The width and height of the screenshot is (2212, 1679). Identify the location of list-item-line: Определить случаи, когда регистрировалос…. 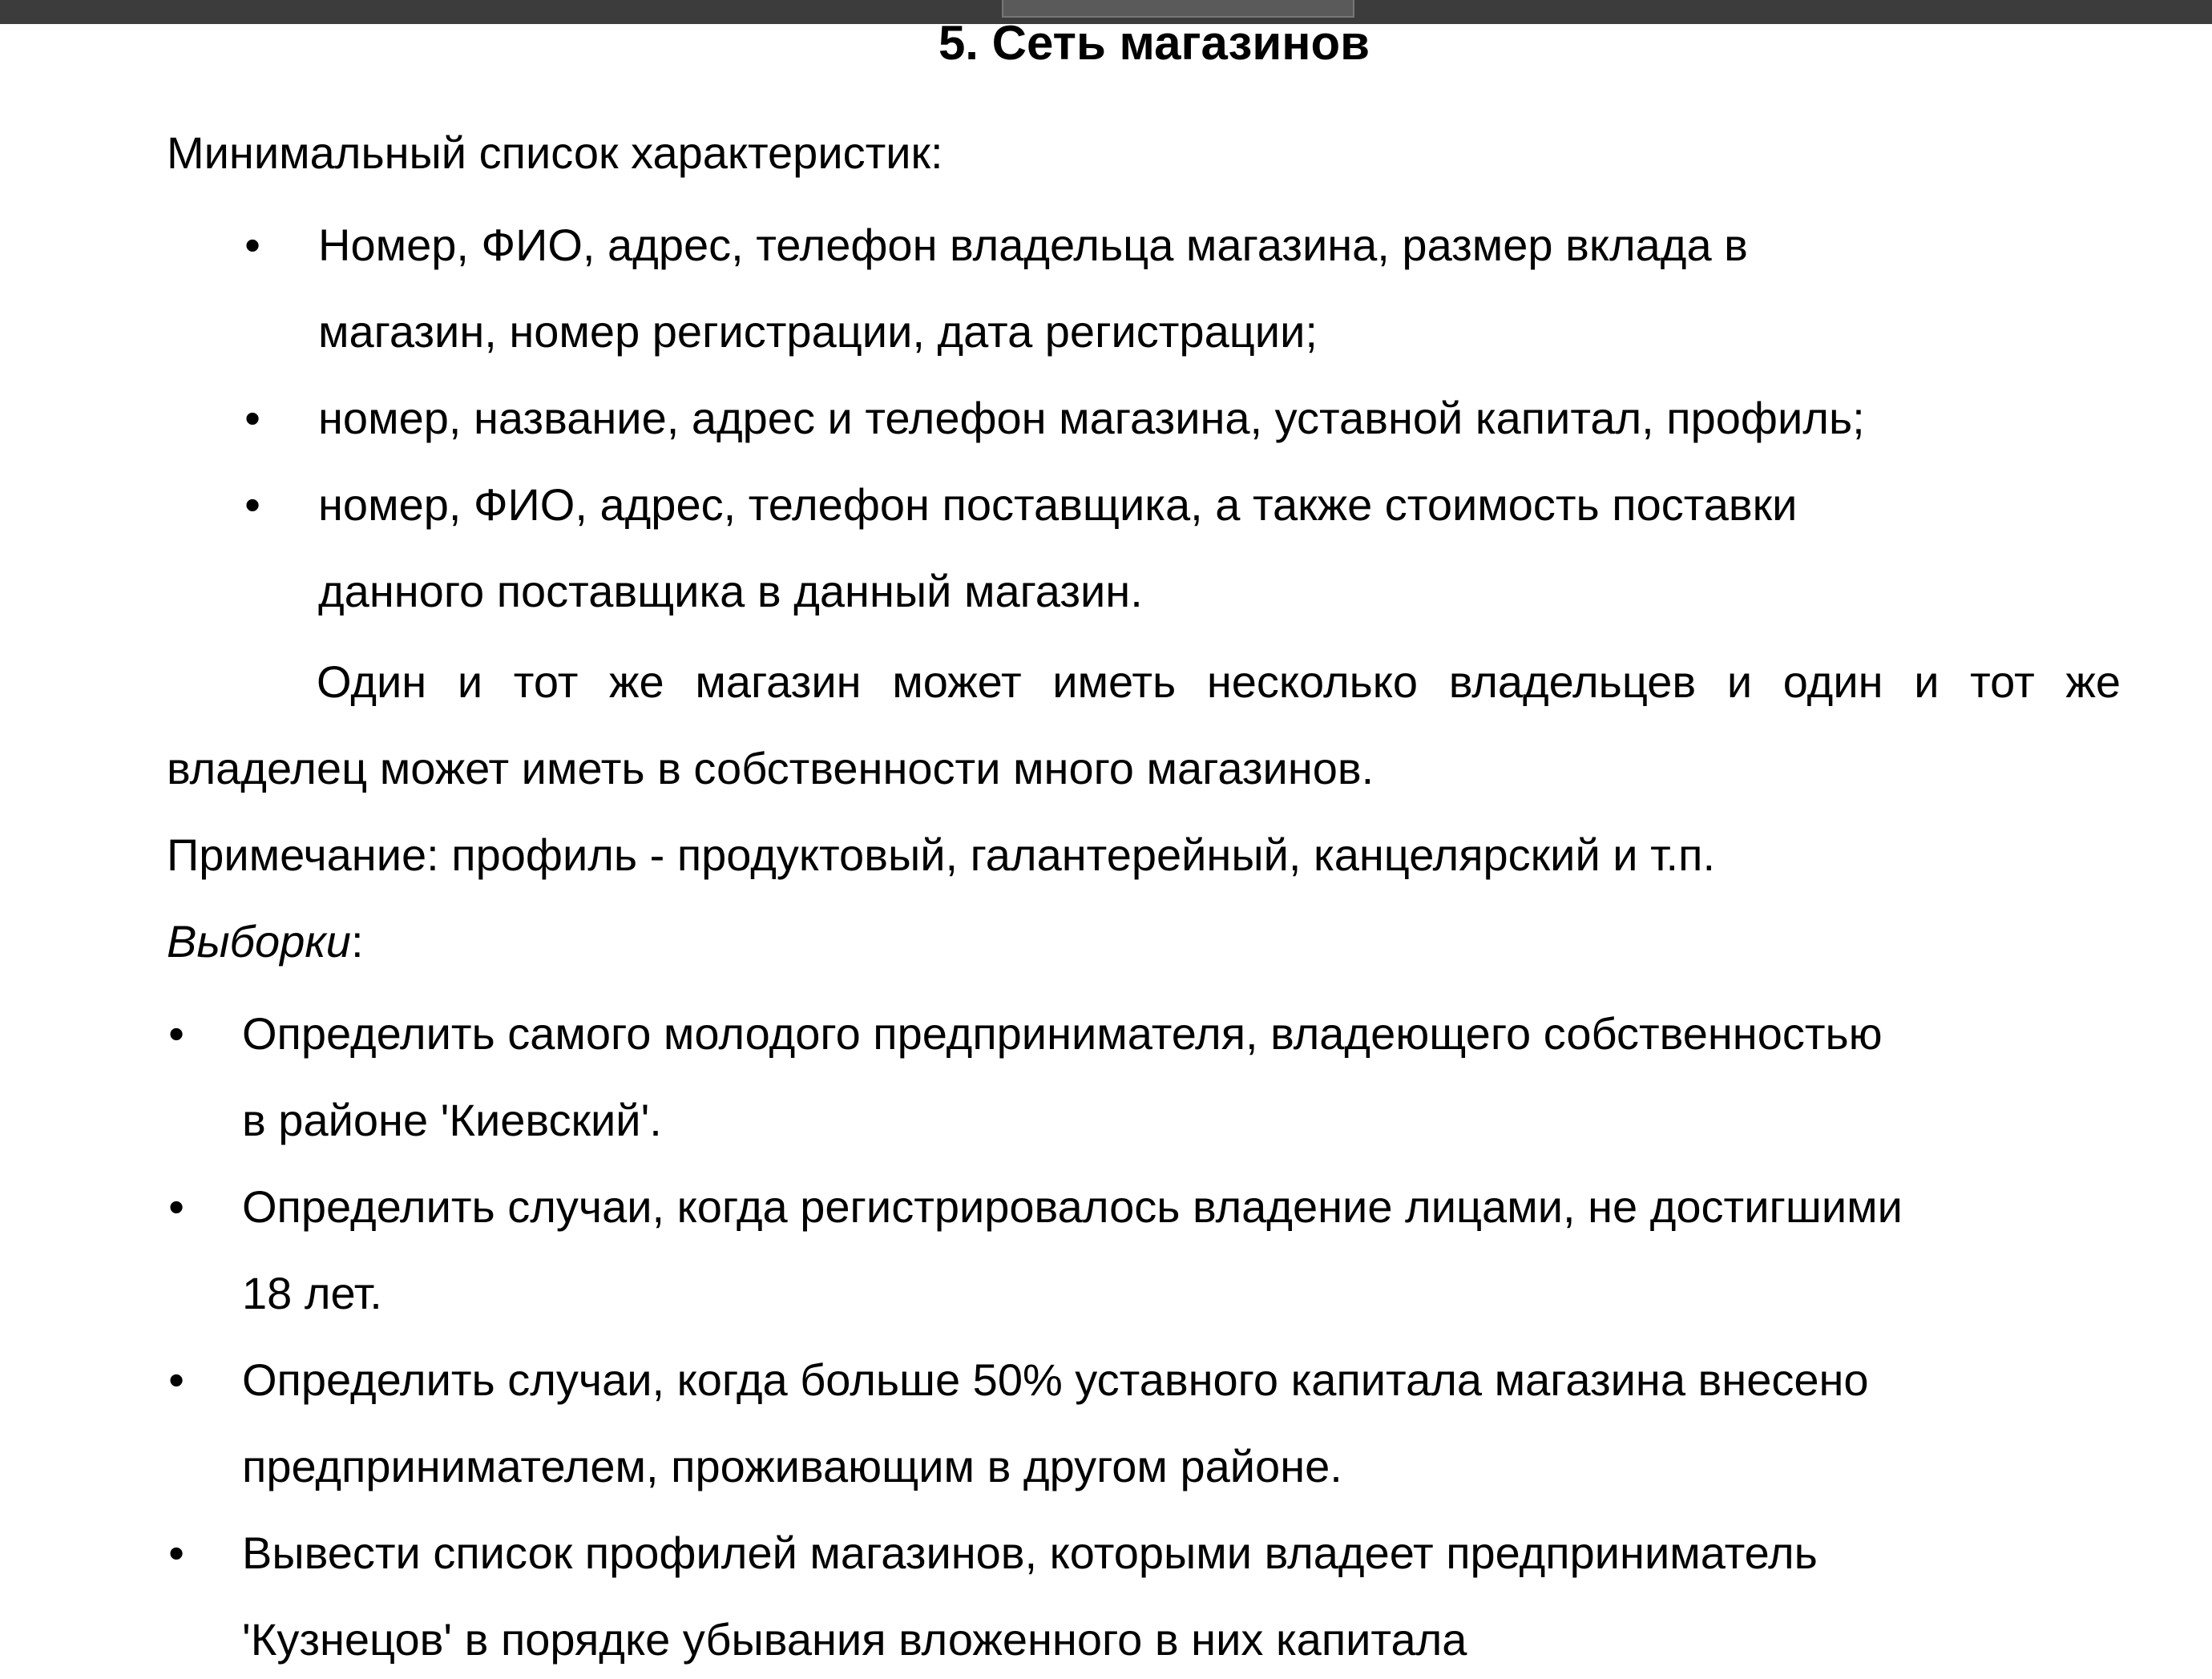
(1072, 1206).